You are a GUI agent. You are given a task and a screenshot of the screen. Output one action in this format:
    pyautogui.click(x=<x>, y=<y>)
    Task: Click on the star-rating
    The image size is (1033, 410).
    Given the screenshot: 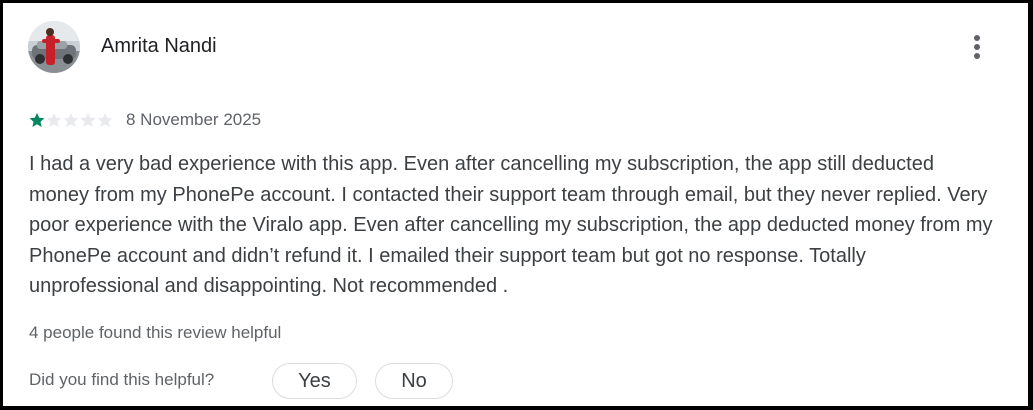 What is the action you would take?
    pyautogui.click(x=71, y=120)
    